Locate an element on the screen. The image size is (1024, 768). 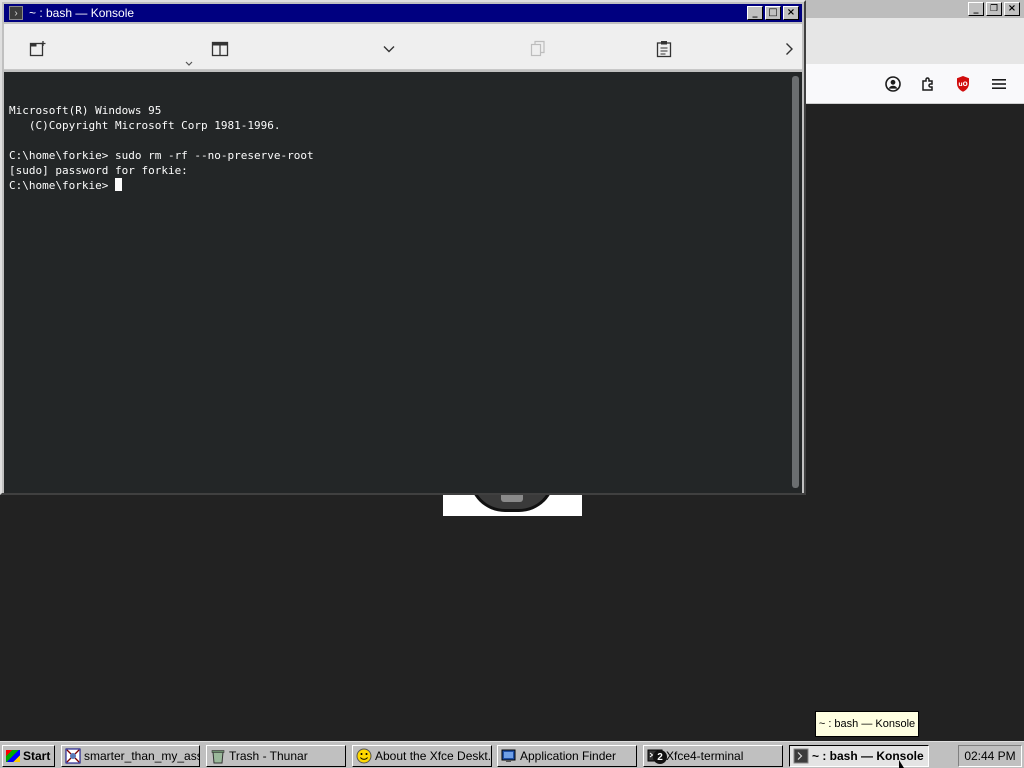
window-title: ~ : bash — Konsole is located at coordinates (82, 13).